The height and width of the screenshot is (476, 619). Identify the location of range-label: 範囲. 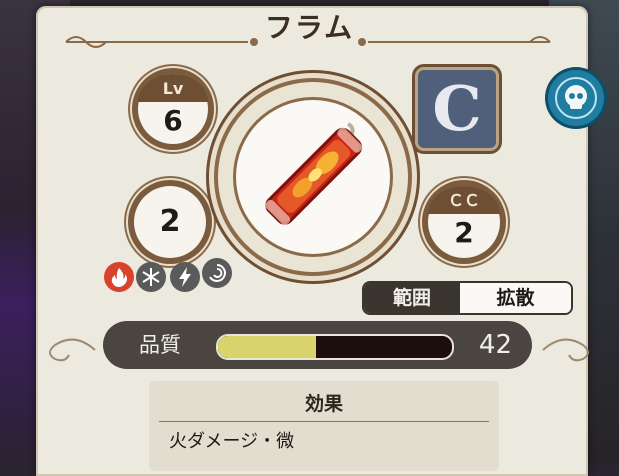
(412, 298).